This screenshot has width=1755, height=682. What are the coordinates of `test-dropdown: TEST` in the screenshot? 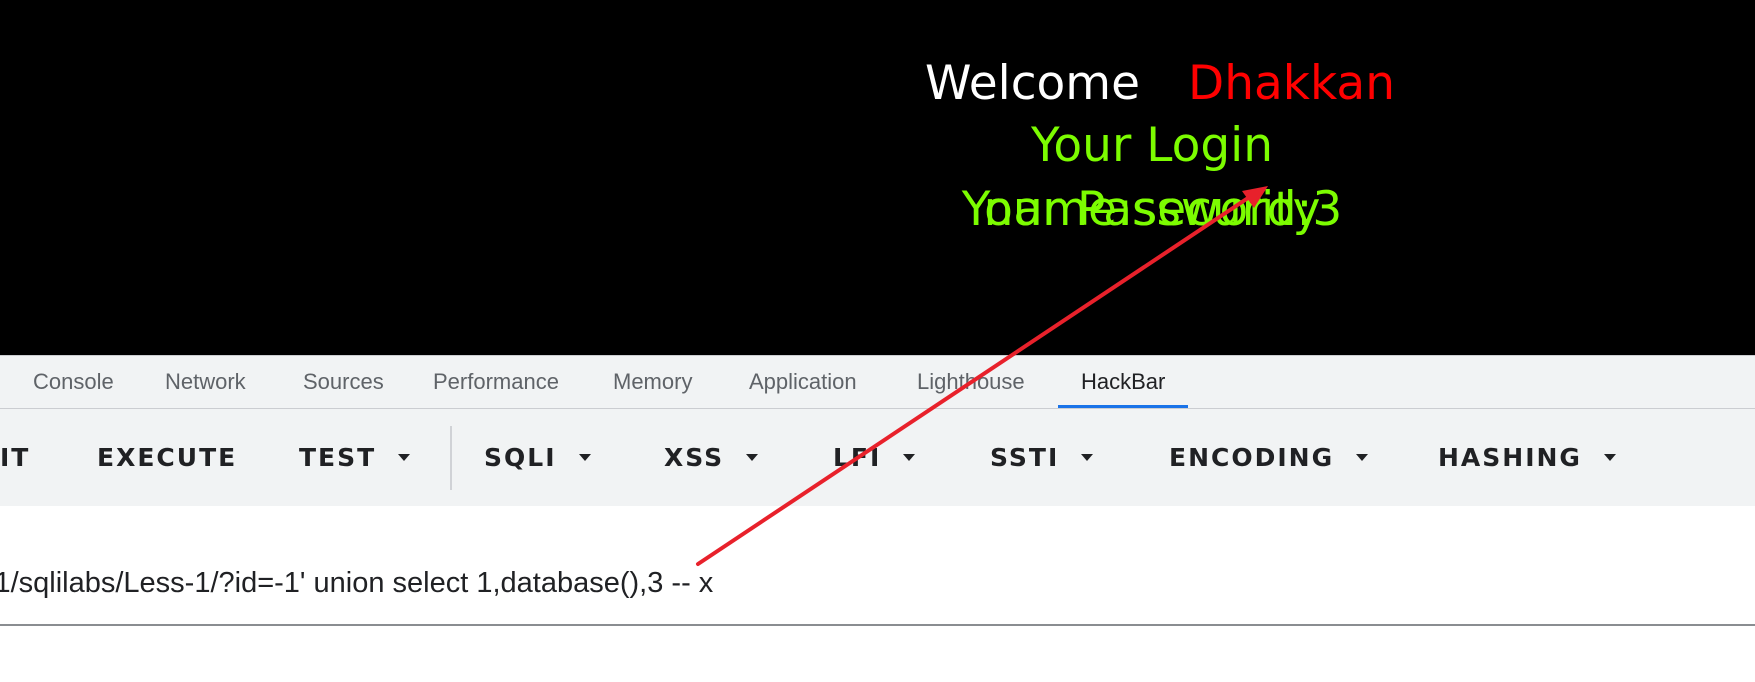 It's located at (355, 457).